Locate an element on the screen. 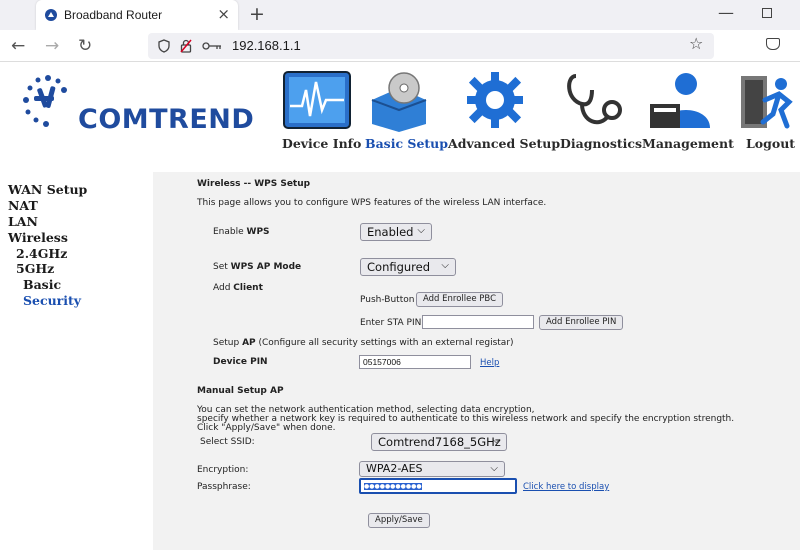 This screenshot has width=800, height=550. management-icon is located at coordinates (683, 101).